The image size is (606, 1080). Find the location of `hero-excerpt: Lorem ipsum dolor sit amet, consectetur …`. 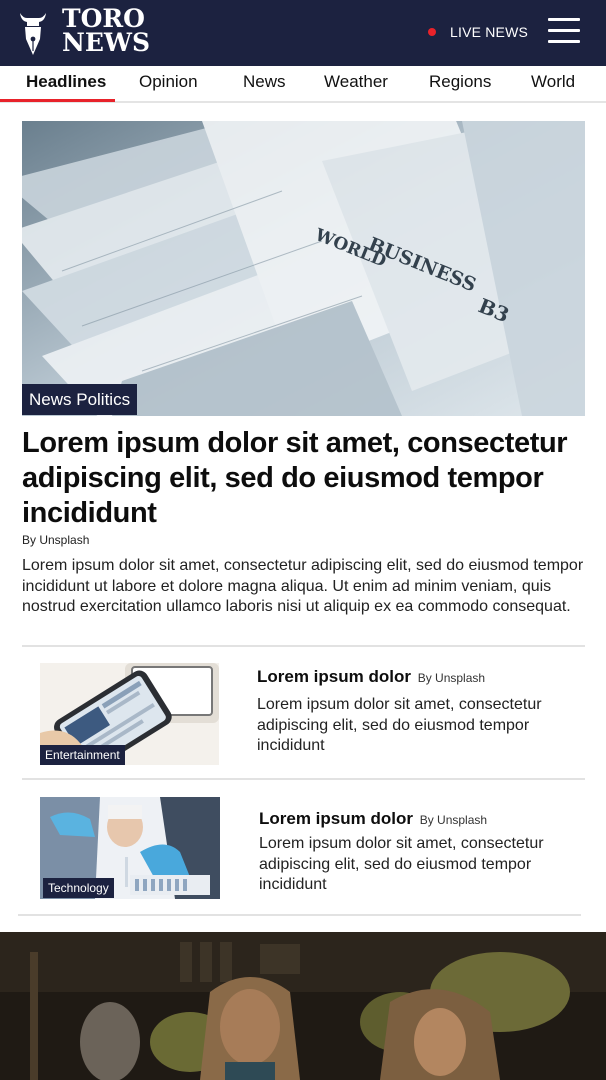

hero-excerpt: Lorem ipsum dolor sit amet, consectetur … is located at coordinates (303, 586).